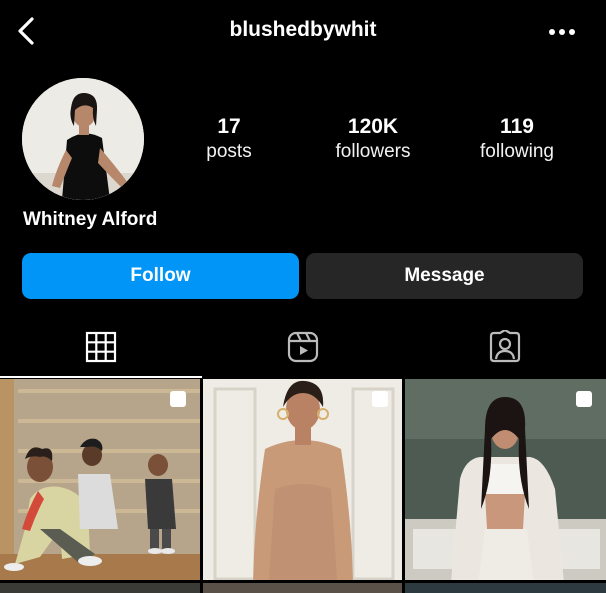 The height and width of the screenshot is (593, 606). I want to click on following-count-value: 119, so click(517, 126).